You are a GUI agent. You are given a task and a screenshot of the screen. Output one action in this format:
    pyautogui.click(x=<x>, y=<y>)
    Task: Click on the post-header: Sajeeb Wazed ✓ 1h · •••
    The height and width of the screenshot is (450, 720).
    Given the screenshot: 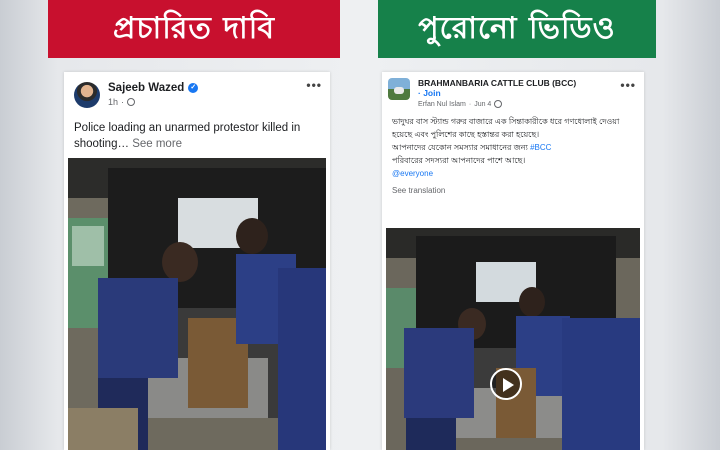 What is the action you would take?
    pyautogui.click(x=197, y=90)
    